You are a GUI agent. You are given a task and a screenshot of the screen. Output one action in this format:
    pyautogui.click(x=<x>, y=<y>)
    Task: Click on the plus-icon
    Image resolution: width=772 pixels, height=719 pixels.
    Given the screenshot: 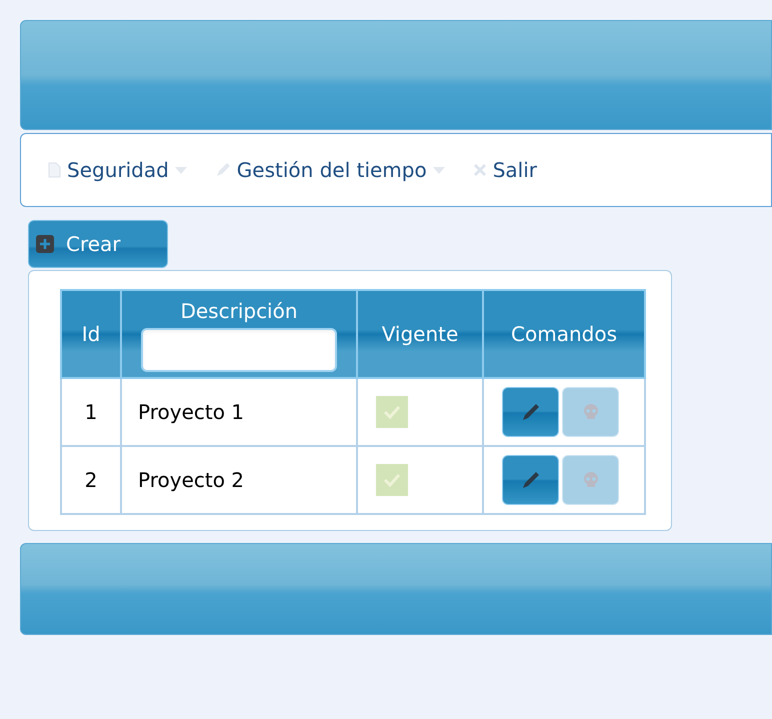 What is the action you would take?
    pyautogui.click(x=45, y=244)
    